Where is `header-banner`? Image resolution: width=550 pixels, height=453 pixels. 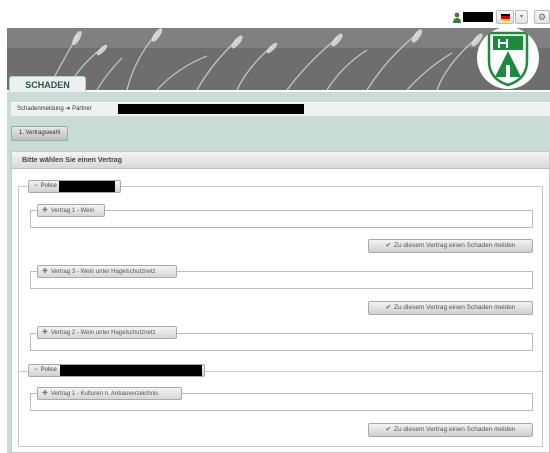
header-banner is located at coordinates (278, 59).